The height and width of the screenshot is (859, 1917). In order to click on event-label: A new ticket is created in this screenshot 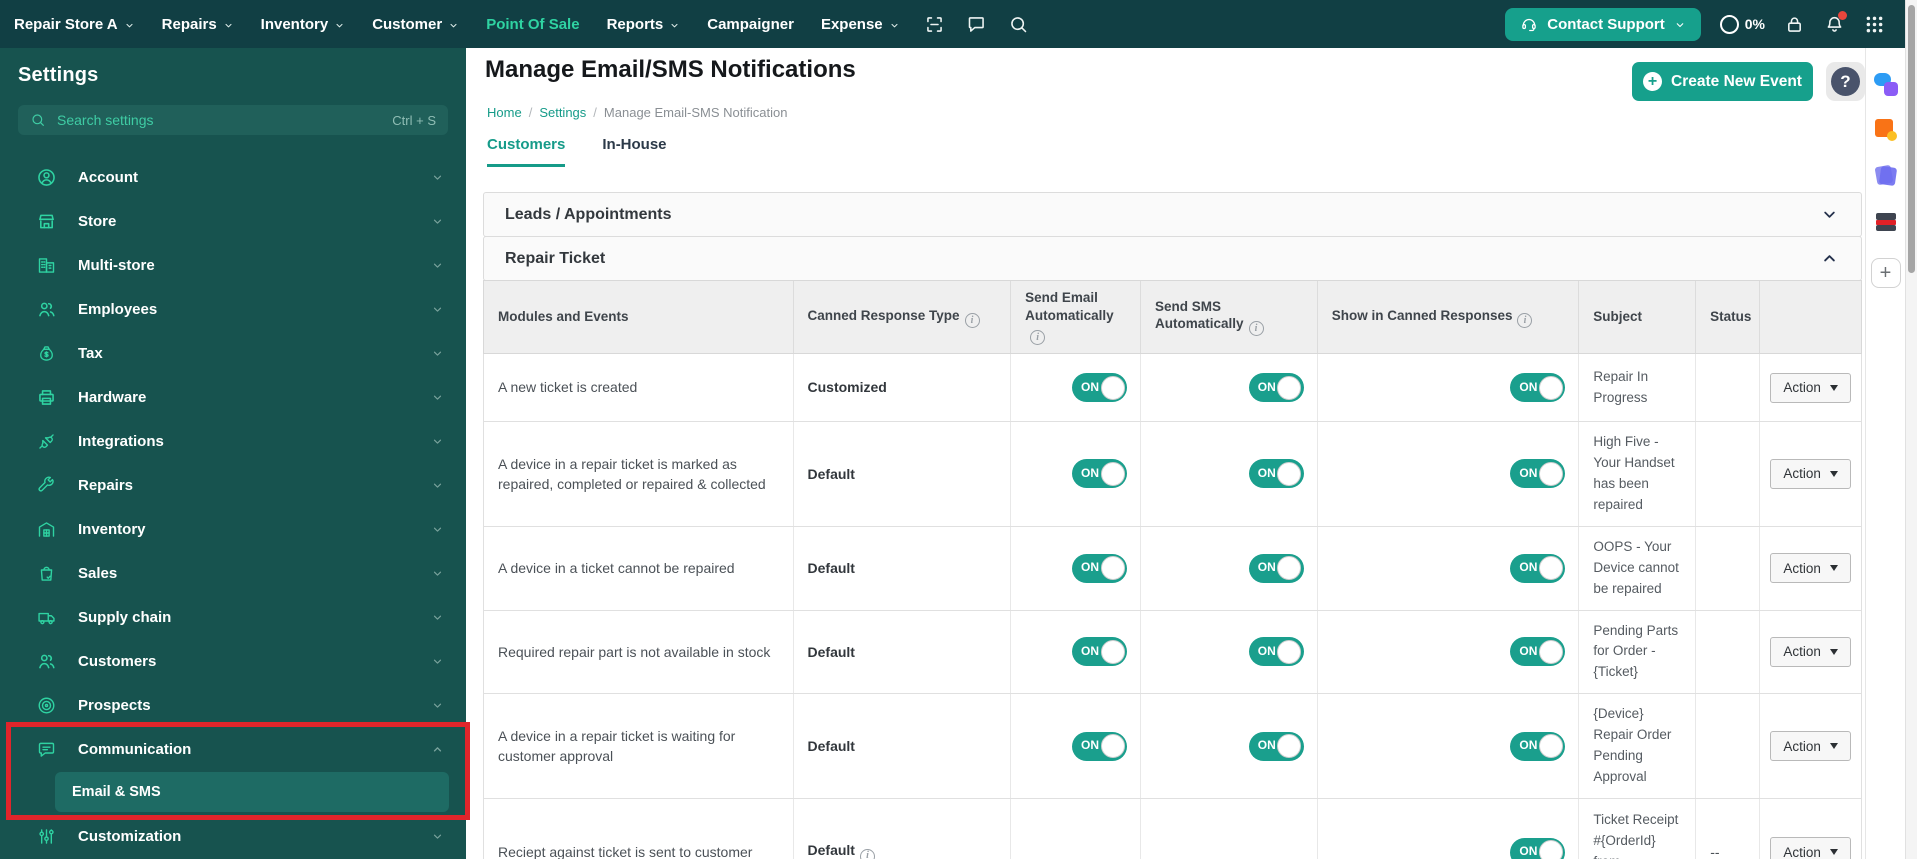, I will do `click(568, 387)`.